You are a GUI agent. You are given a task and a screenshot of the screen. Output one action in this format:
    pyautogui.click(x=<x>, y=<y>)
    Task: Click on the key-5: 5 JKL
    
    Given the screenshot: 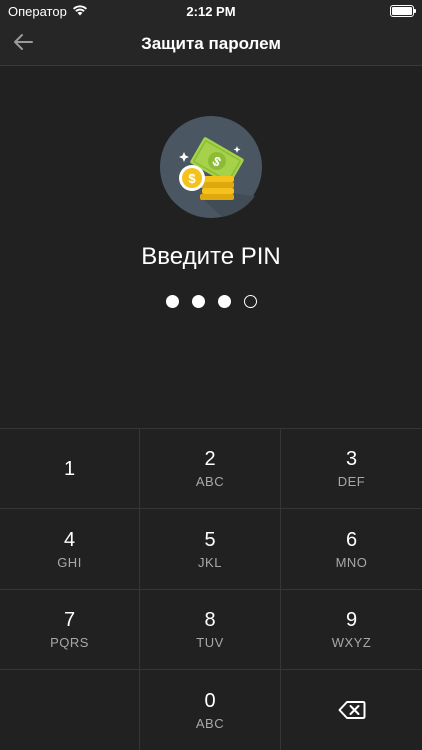 What is the action you would take?
    pyautogui.click(x=210, y=549)
    